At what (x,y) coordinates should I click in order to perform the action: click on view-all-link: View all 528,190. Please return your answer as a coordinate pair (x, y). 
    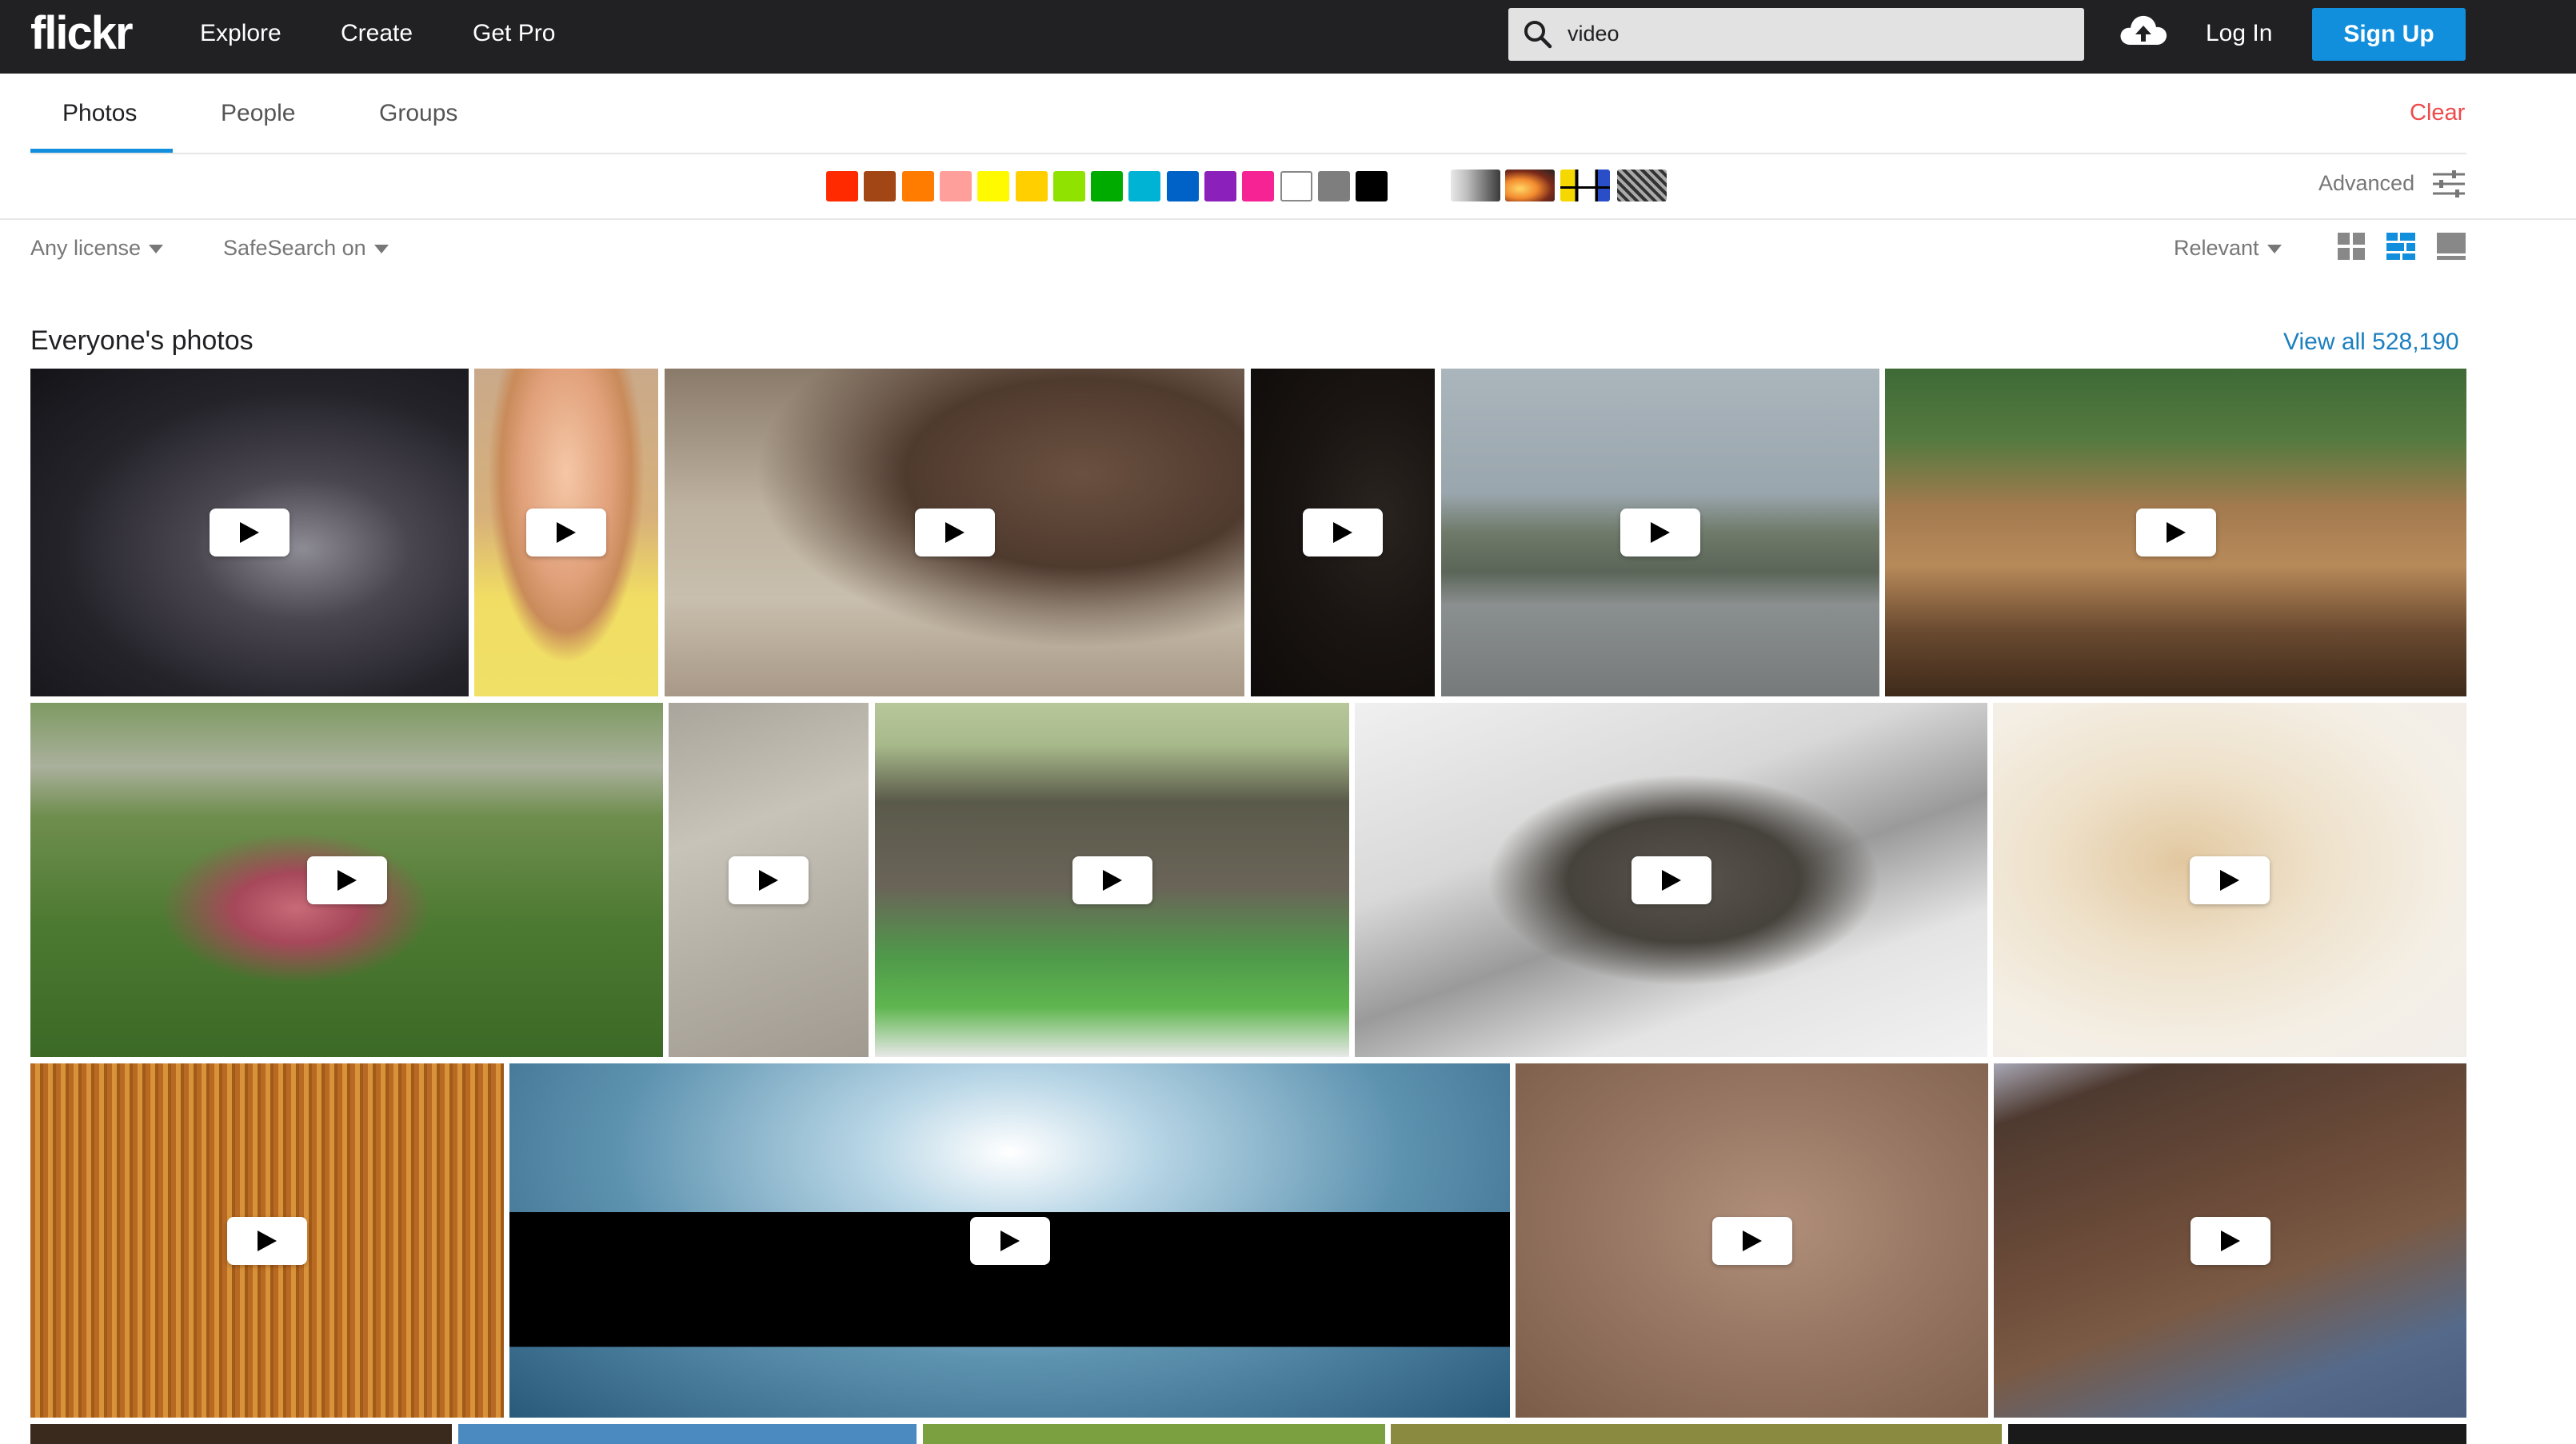
    Looking at the image, I should click on (2371, 342).